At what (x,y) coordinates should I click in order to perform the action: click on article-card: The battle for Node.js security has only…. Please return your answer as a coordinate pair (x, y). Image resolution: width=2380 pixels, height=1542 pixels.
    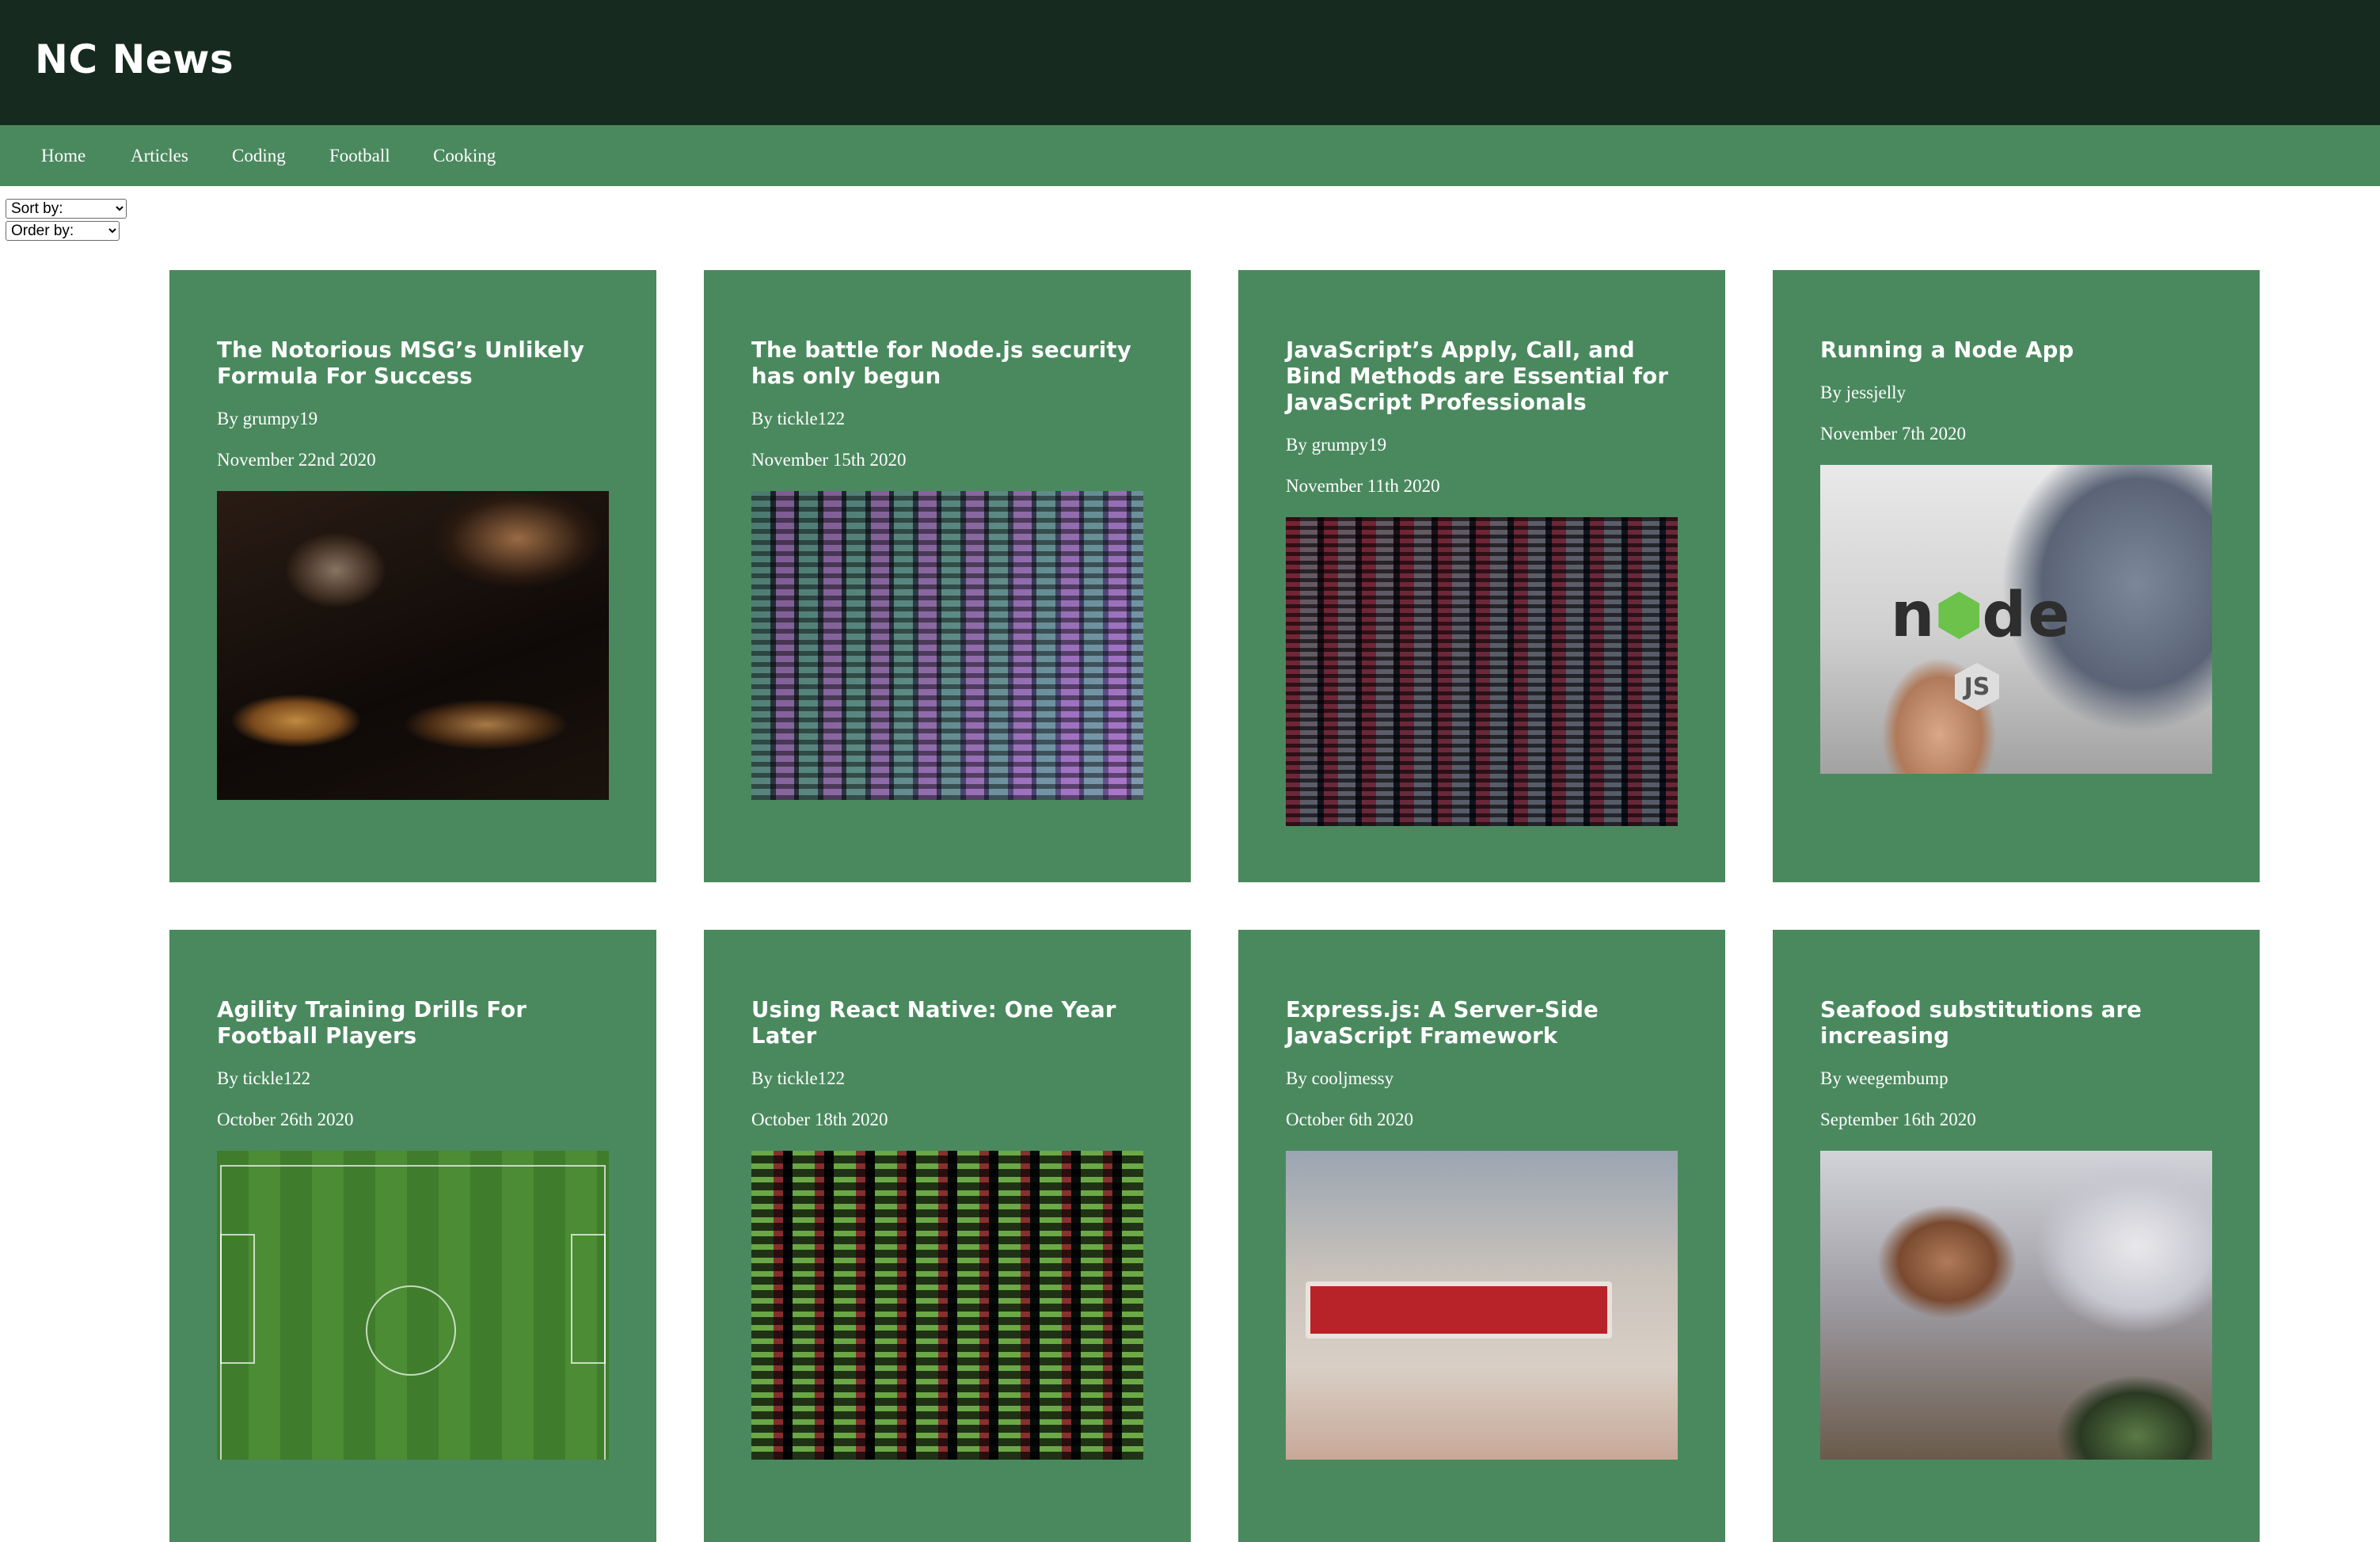
    Looking at the image, I should click on (947, 576).